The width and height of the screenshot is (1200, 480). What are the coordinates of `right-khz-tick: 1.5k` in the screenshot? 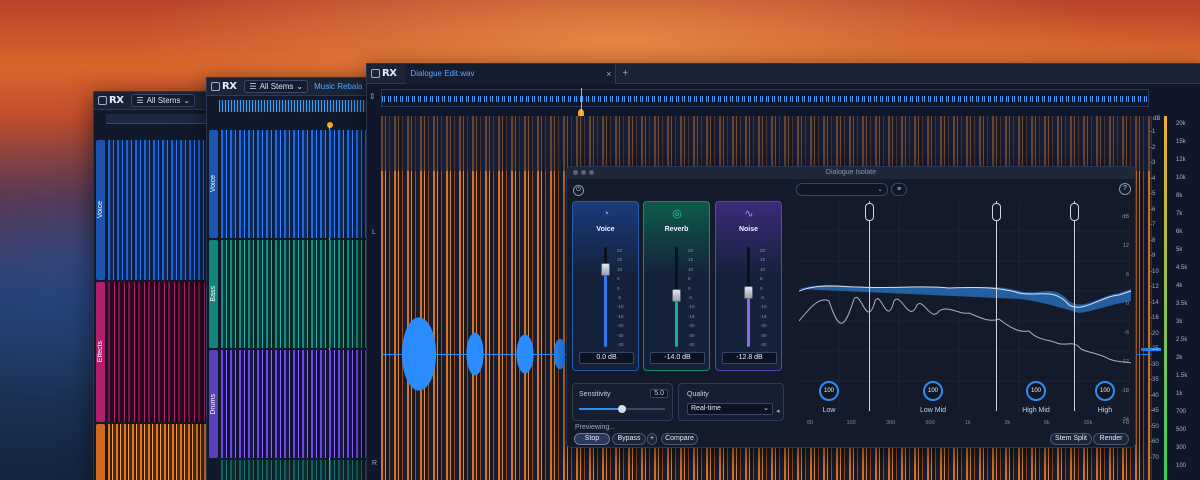 It's located at (1182, 376).